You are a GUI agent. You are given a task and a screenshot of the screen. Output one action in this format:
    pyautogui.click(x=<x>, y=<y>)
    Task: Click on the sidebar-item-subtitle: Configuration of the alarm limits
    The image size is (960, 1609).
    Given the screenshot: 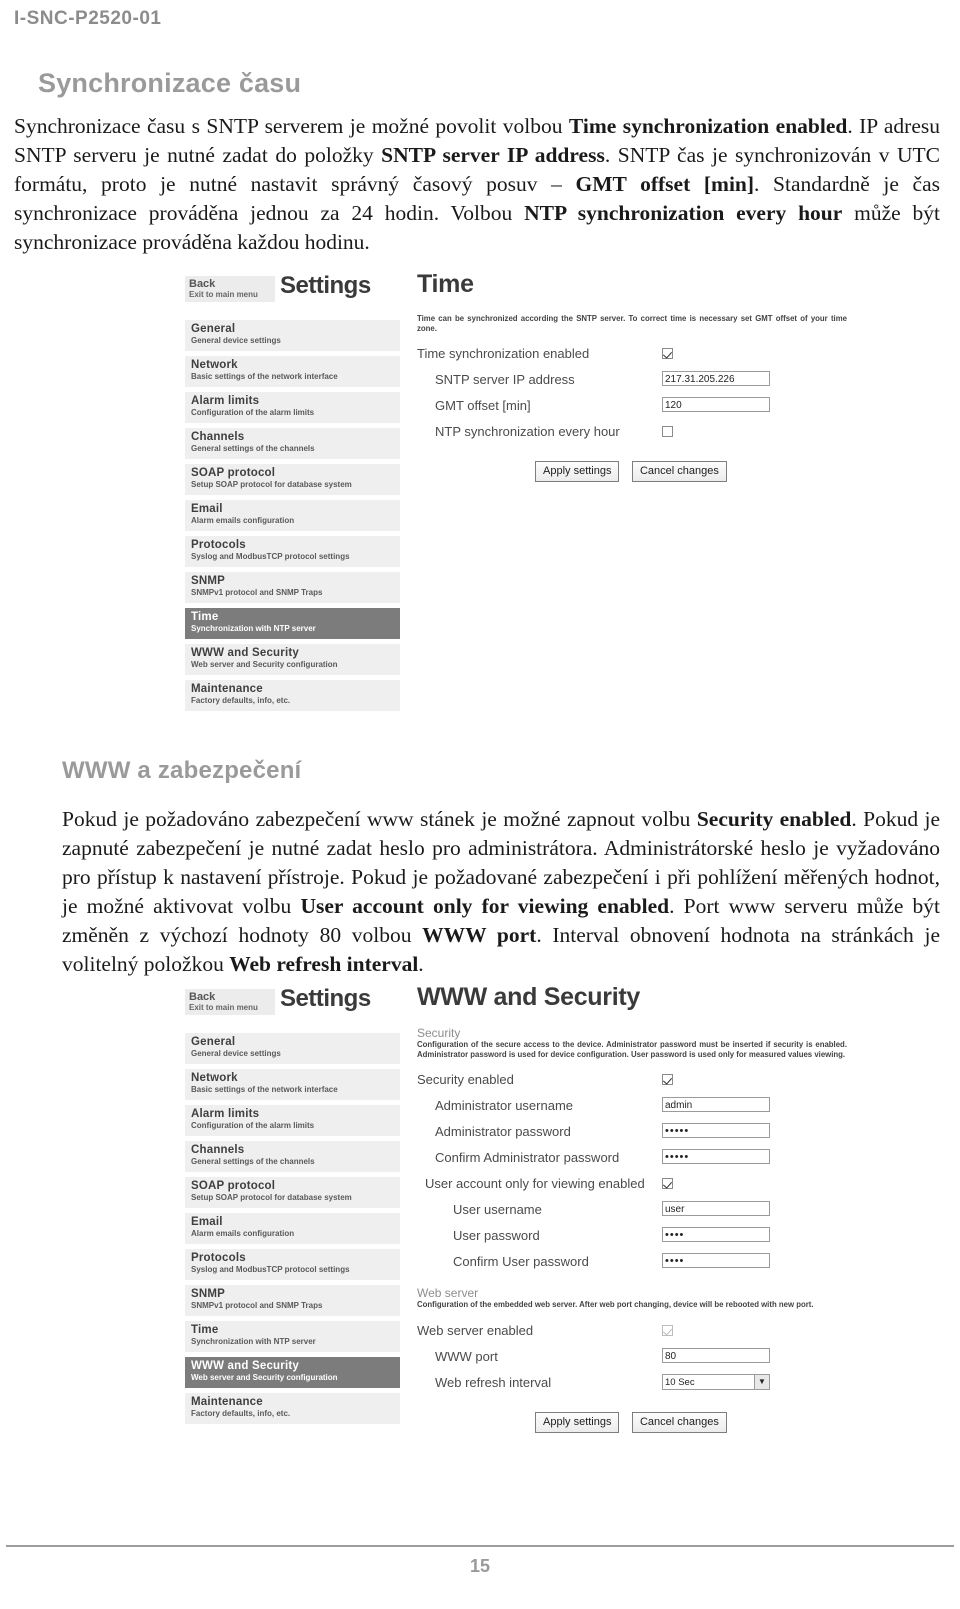 What is the action you would take?
    pyautogui.click(x=253, y=412)
    